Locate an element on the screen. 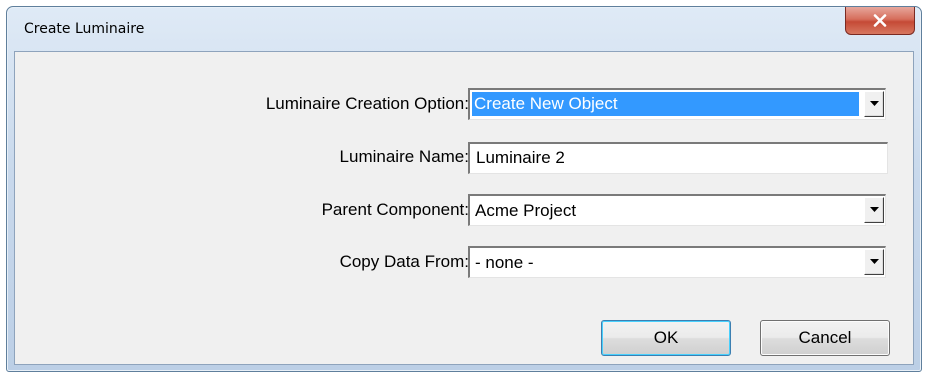 This screenshot has height=378, width=928. parent-component-value: Acme Project is located at coordinates (526, 210).